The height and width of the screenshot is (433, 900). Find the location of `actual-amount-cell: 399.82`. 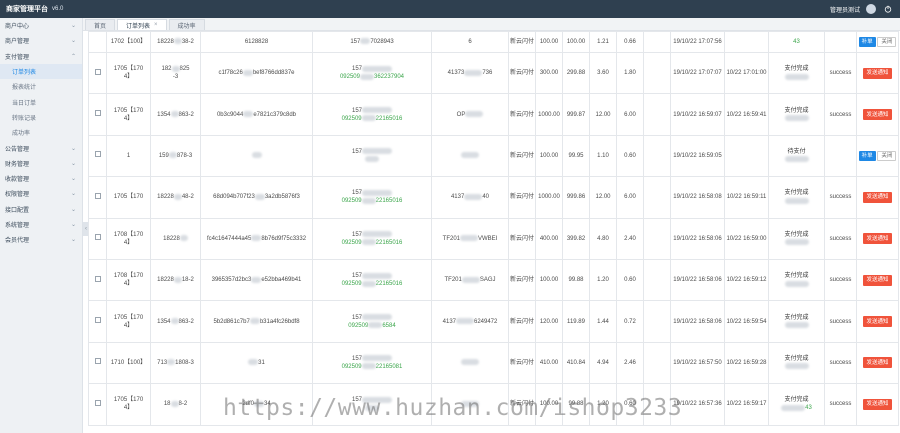

actual-amount-cell: 399.82 is located at coordinates (576, 238).